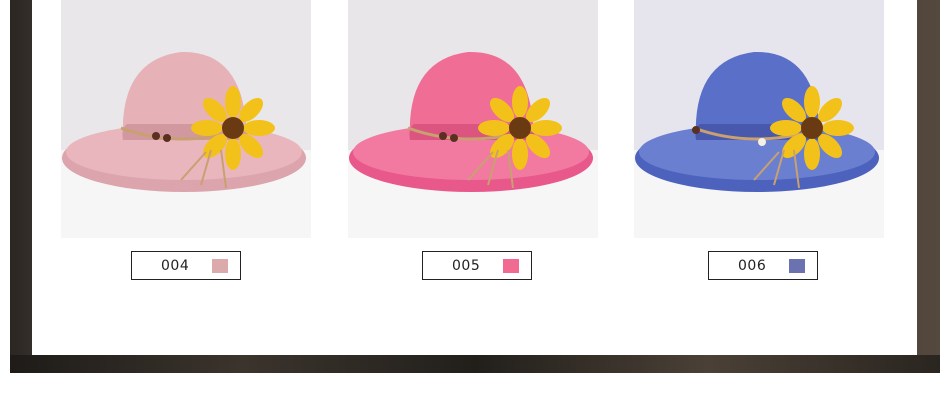 The height and width of the screenshot is (410, 950). I want to click on color-option-006: 006, so click(763, 265).